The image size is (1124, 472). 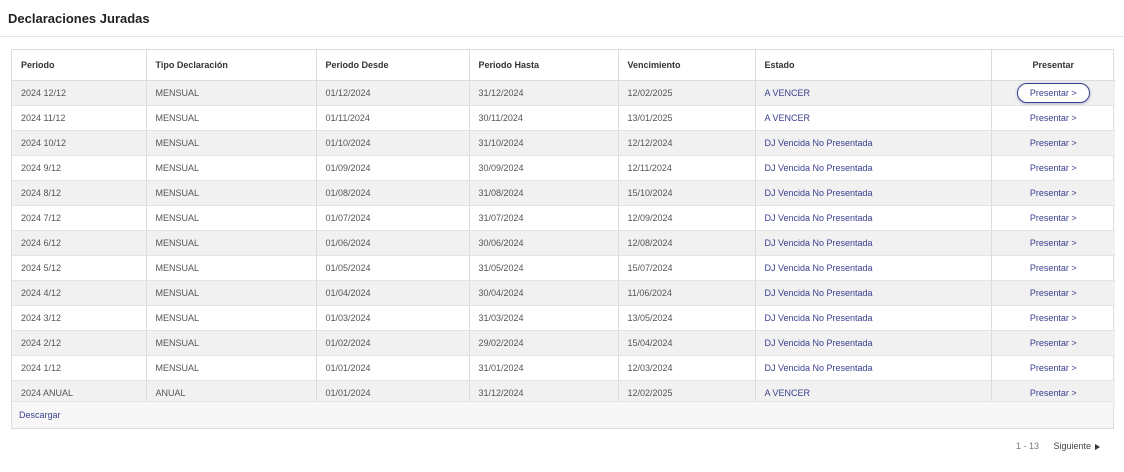 I want to click on cell-periodo: 2024 2/12, so click(x=79, y=343).